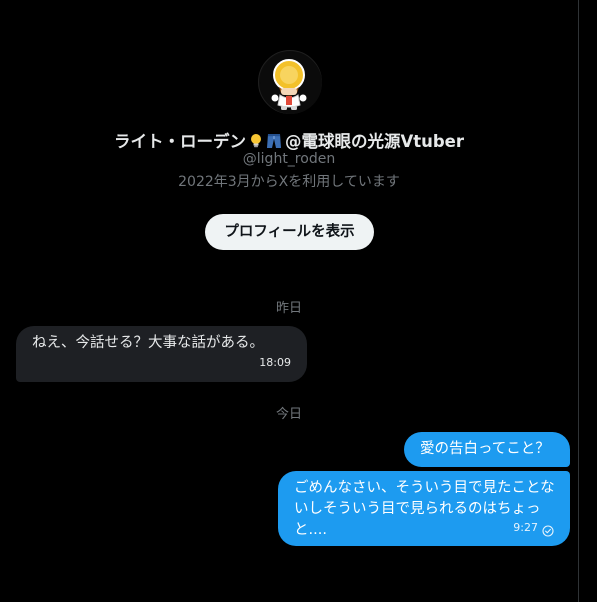  I want to click on message-bubble-outgoing: 愛の告白ってこと？, so click(487, 449).